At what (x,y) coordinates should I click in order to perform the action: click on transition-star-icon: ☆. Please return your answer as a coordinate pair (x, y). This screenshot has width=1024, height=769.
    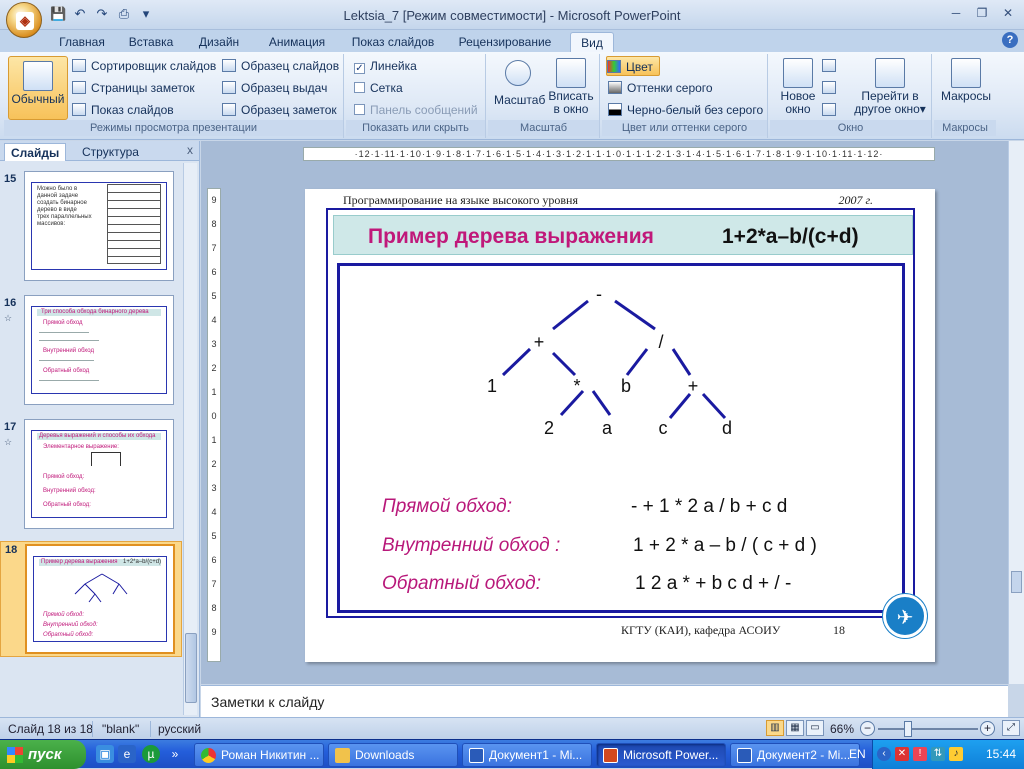
    Looking at the image, I should click on (8, 442).